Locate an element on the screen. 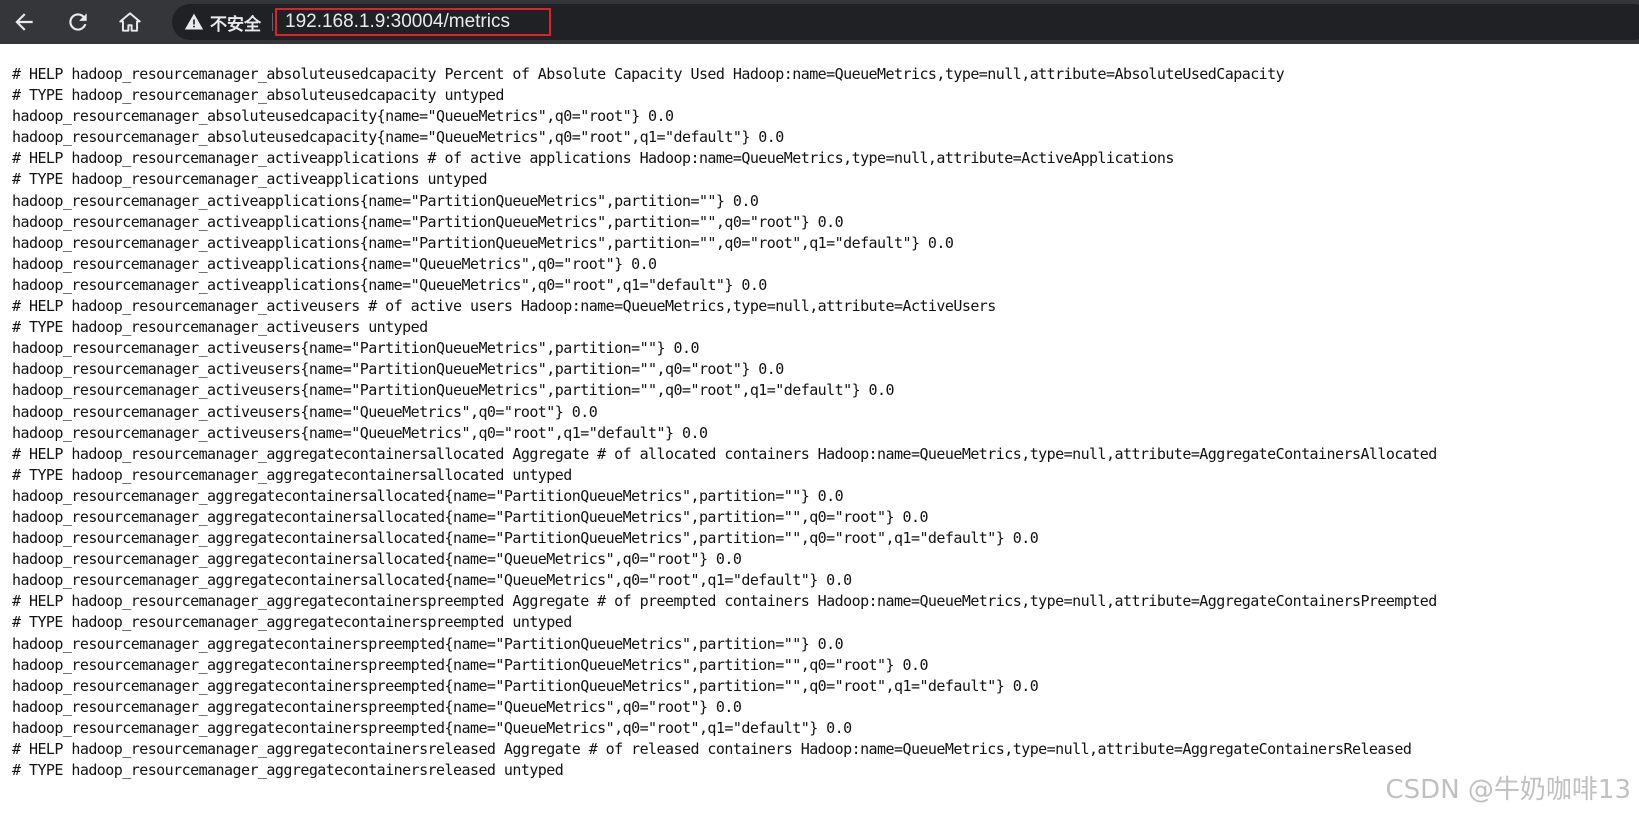  back-arrow-icon is located at coordinates (24, 22).